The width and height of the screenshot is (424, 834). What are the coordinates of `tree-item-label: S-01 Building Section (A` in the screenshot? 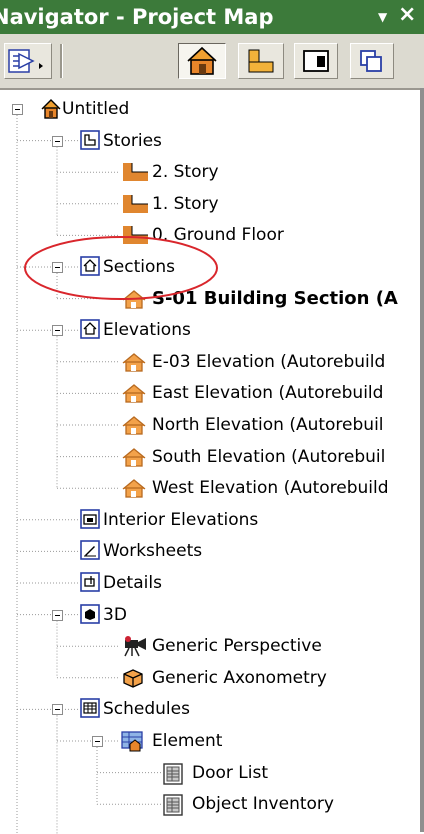 It's located at (275, 298).